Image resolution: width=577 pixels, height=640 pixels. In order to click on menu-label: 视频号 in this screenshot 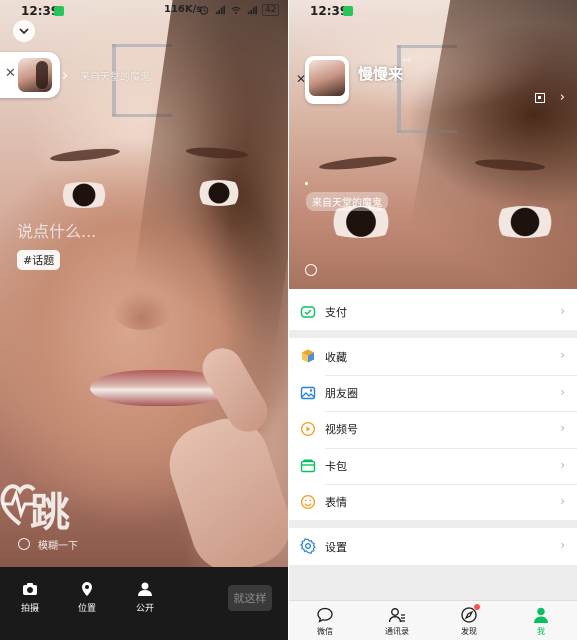, I will do `click(341, 430)`.